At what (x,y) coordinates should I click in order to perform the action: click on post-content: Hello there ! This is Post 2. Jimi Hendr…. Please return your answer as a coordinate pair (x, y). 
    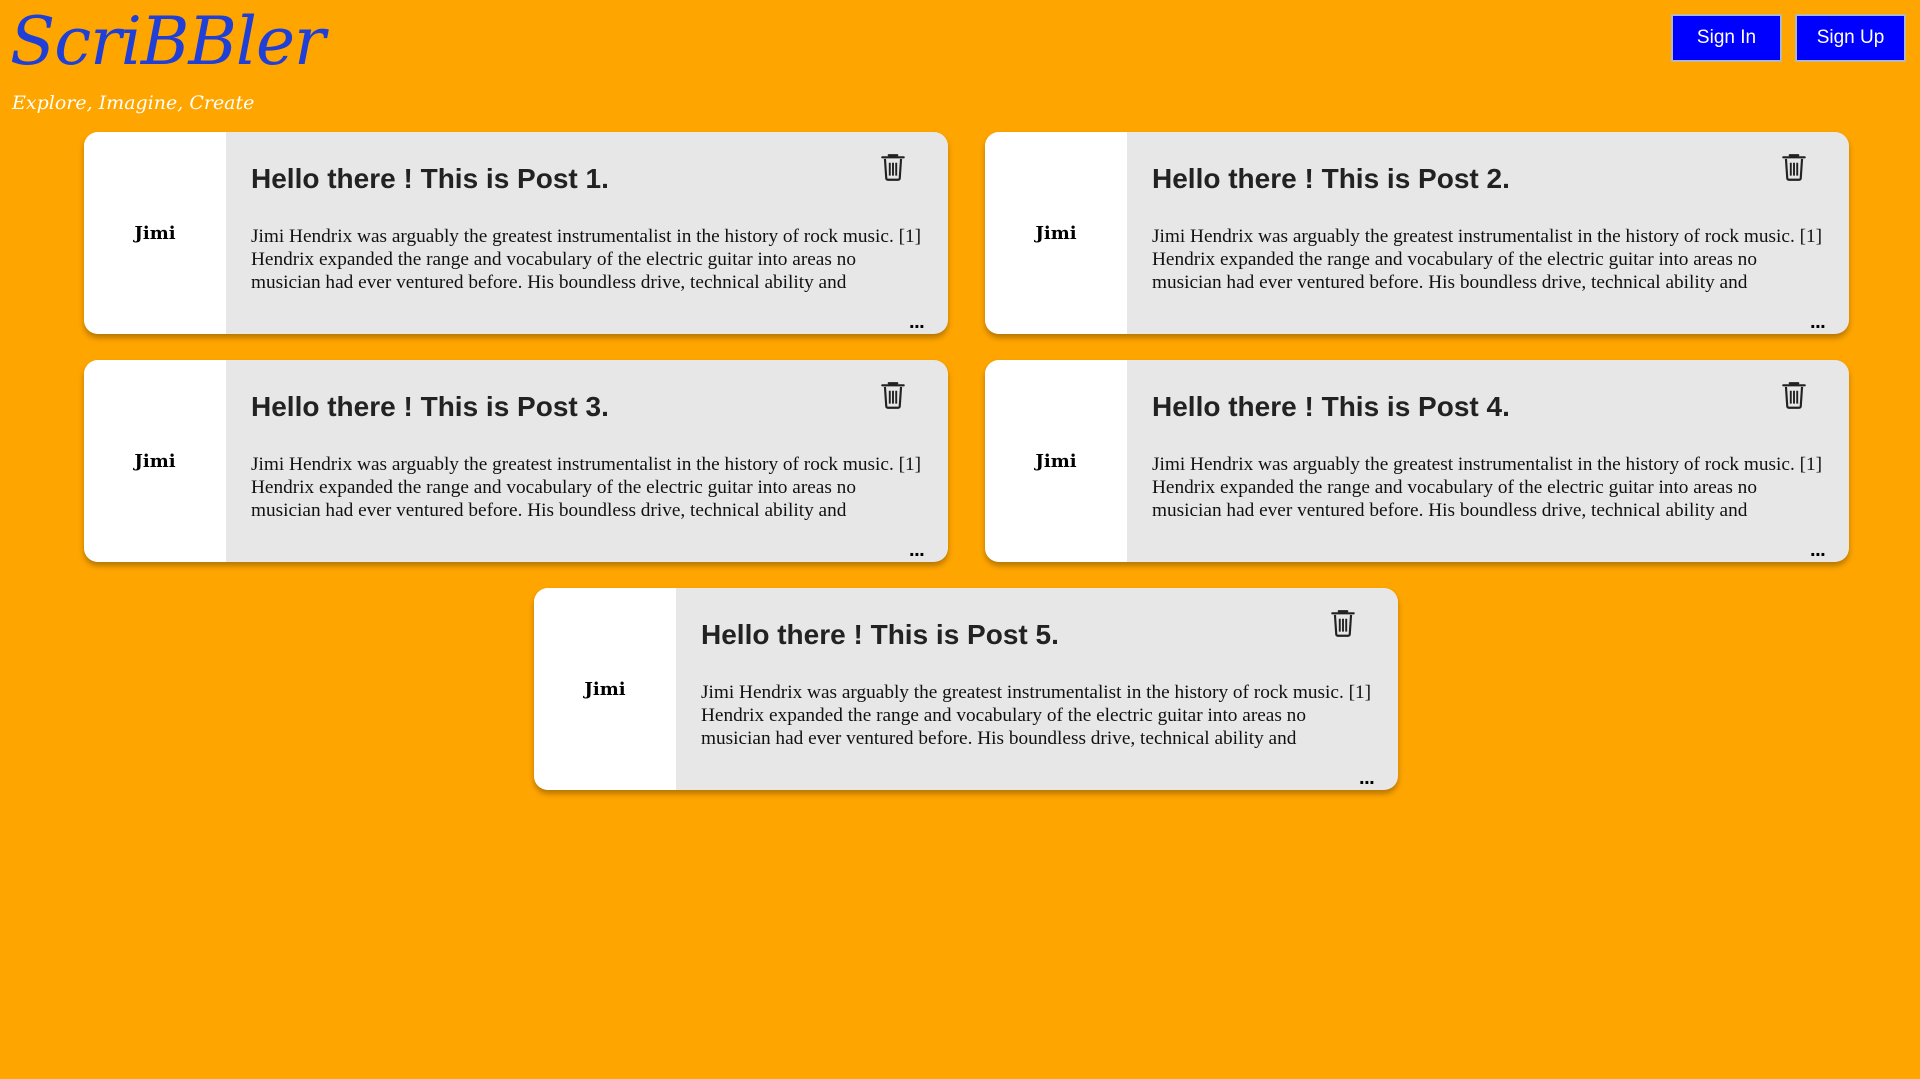
    Looking at the image, I should click on (1488, 233).